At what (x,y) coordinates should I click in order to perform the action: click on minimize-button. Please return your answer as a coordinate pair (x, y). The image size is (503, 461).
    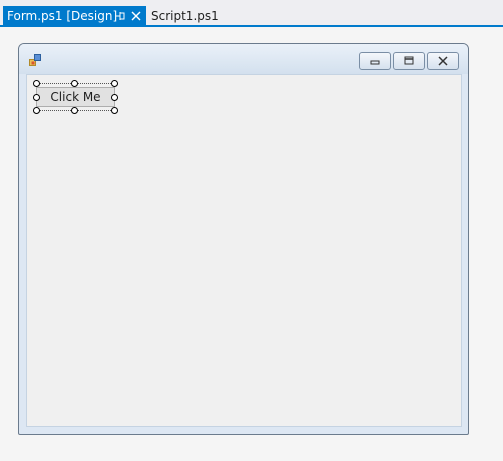
    Looking at the image, I should click on (375, 61).